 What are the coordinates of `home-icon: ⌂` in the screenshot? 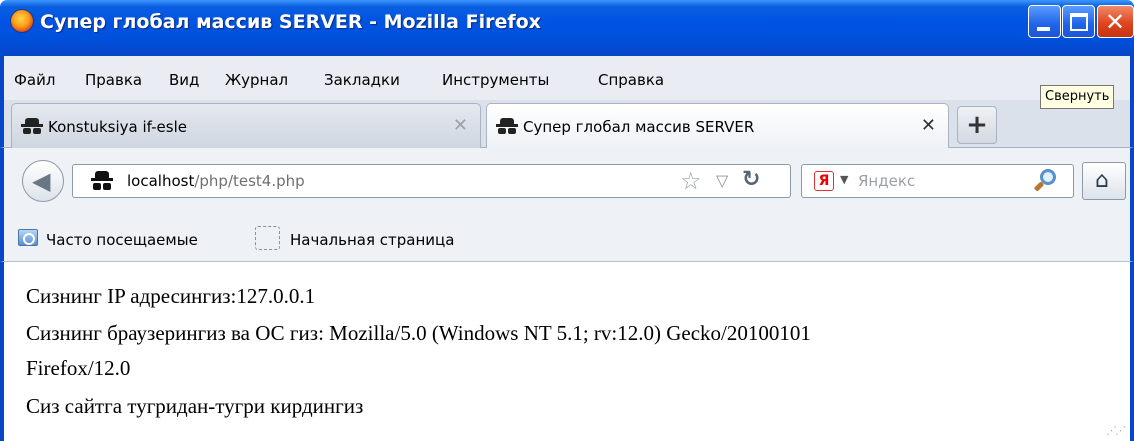 It's located at (1102, 180).